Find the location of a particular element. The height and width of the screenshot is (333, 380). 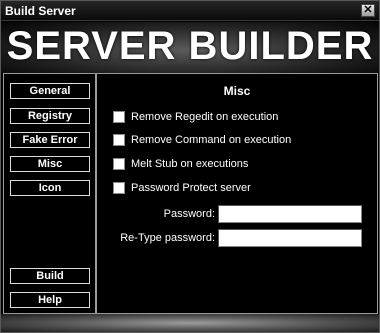

close-icon: ✕ is located at coordinates (368, 10).